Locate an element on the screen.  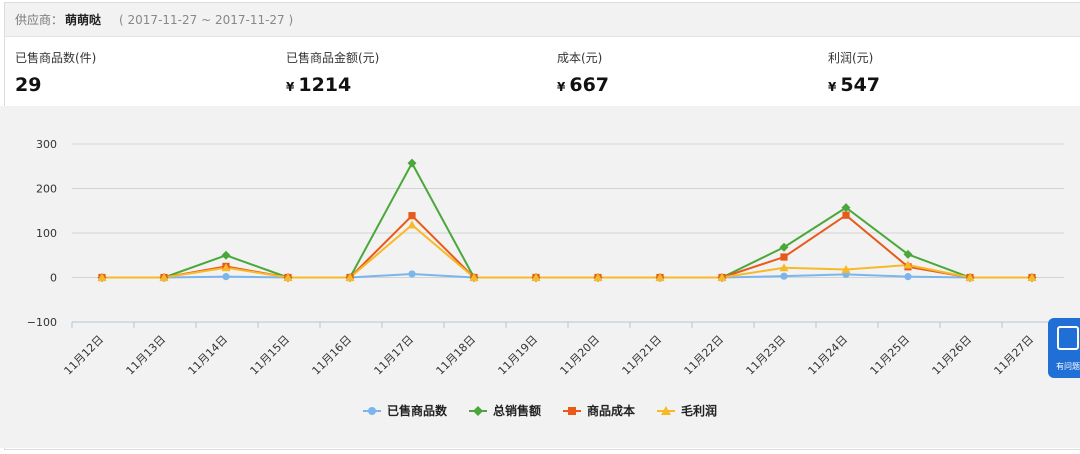
x-tick-label: 11月14日 is located at coordinates (208, 355).